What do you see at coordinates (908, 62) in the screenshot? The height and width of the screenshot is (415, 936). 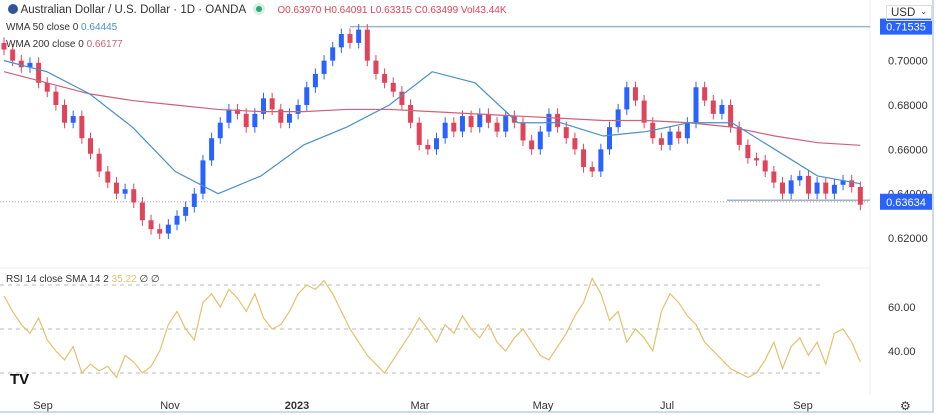 I see `price-tick-label: 0.70000` at bounding box center [908, 62].